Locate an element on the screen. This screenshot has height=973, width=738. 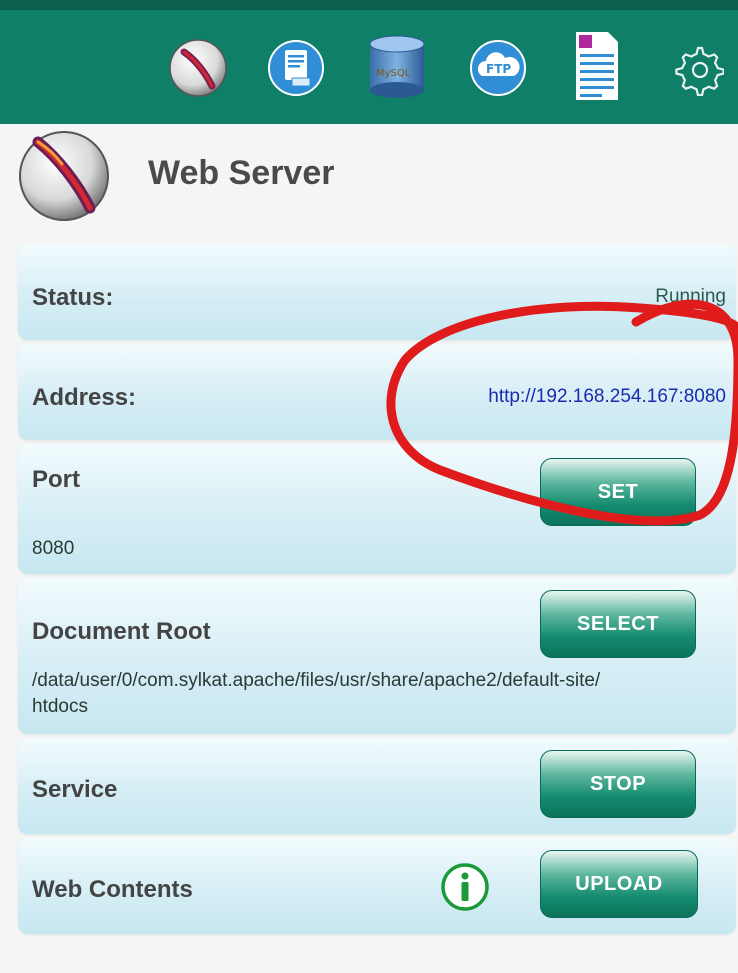
status-bar is located at coordinates (369, 5).